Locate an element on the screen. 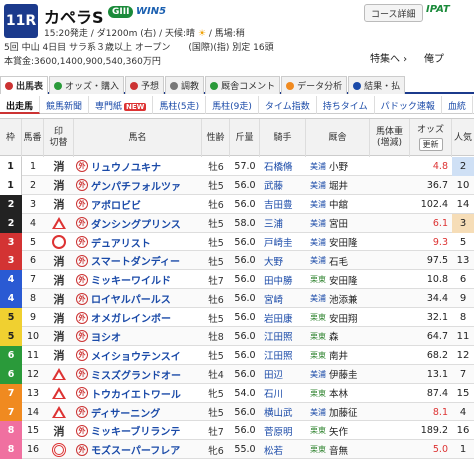 The height and width of the screenshot is (468, 474). subtab-past9: 馬柱(9走) is located at coordinates (232, 105).